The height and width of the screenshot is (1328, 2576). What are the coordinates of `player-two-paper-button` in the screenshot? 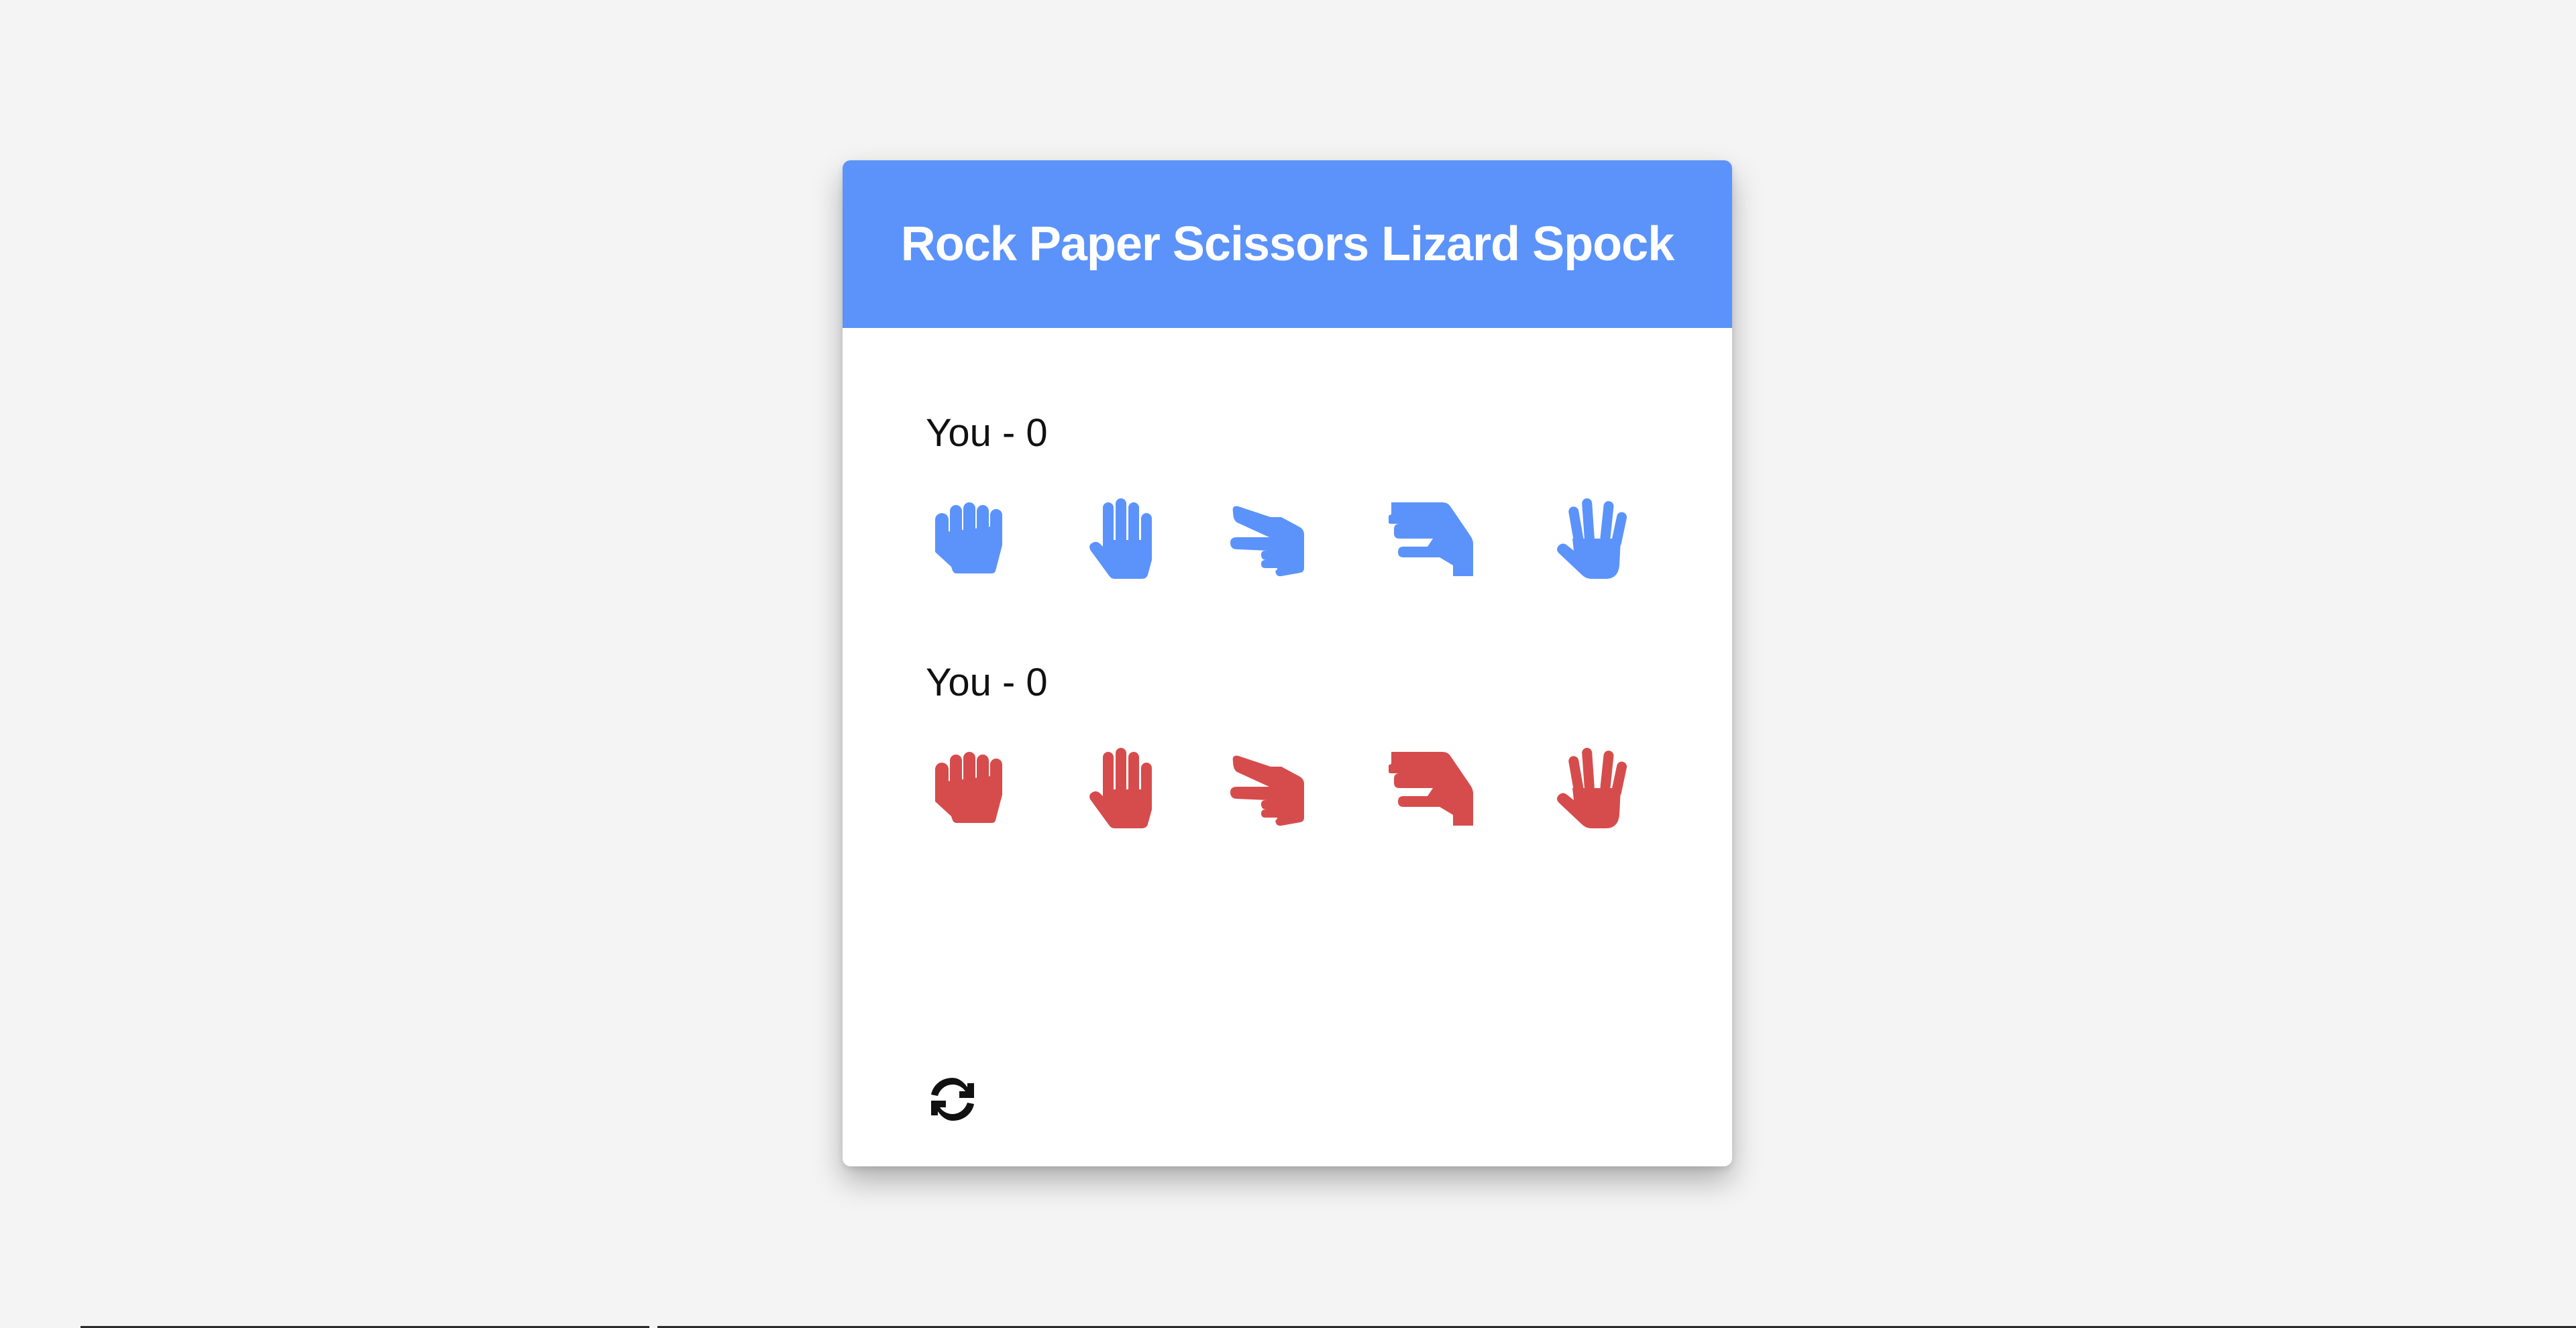 It's located at (1122, 788).